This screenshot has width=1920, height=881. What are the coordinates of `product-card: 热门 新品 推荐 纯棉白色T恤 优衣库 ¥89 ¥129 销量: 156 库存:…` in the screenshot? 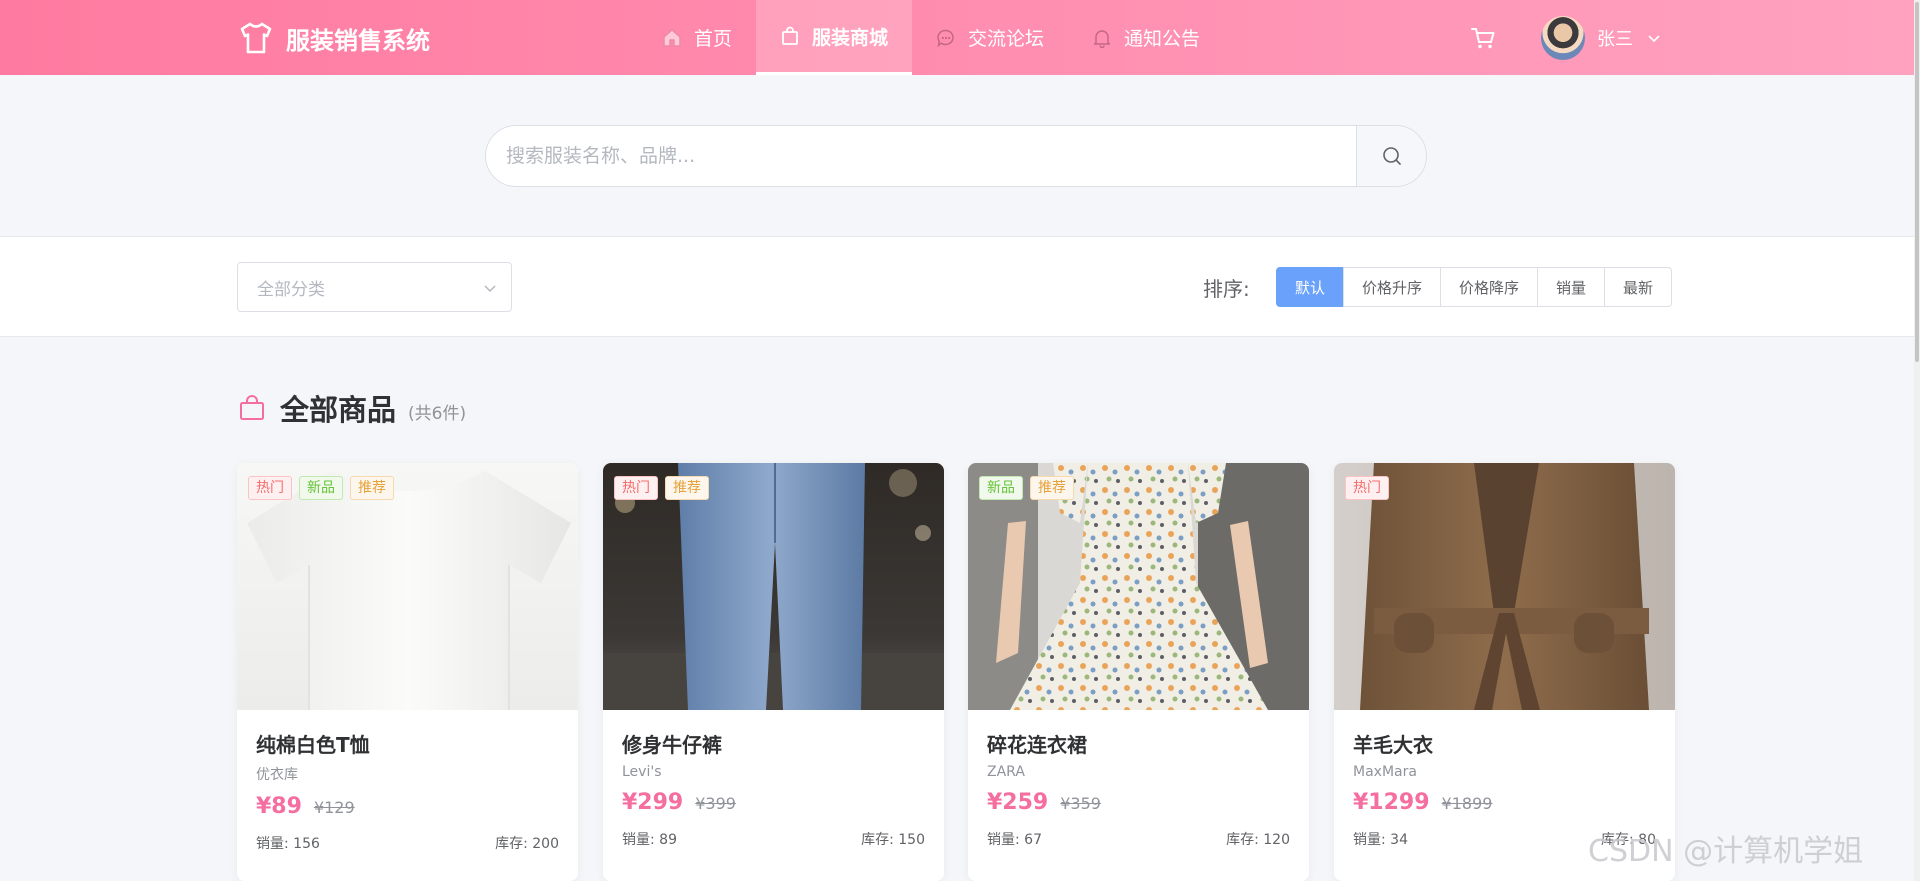 It's located at (407, 672).